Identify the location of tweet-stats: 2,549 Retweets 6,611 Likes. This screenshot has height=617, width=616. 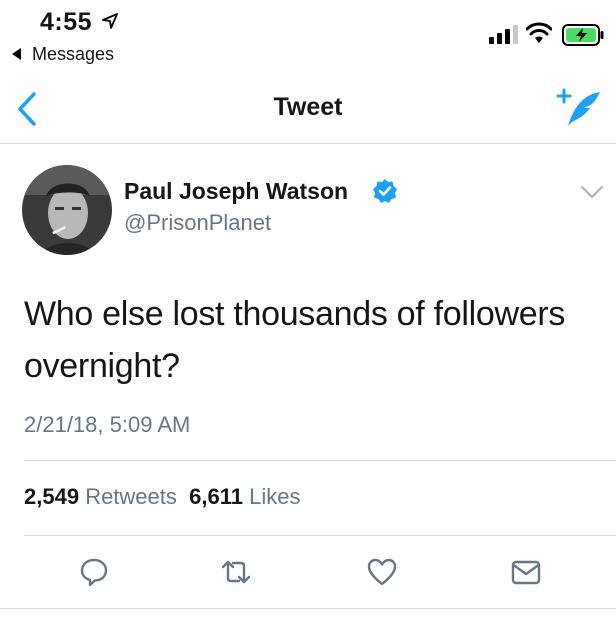
(162, 497).